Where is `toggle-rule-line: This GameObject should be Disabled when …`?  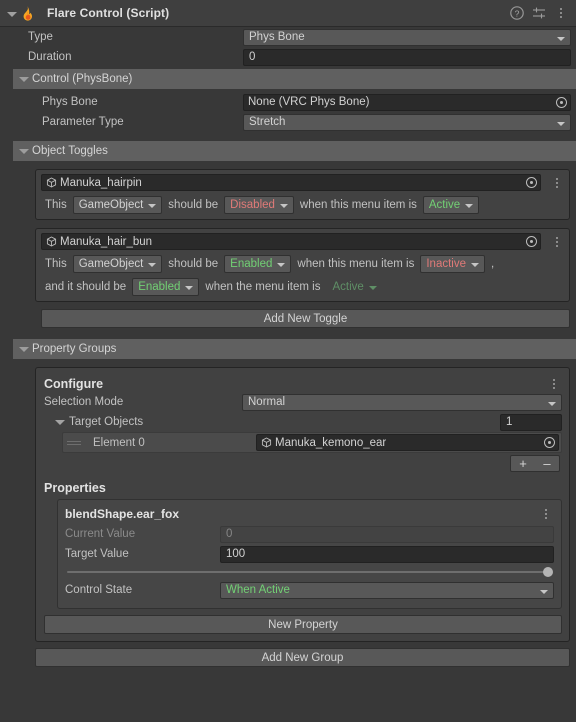
toggle-rule-line: This GameObject should be Disabled when … is located at coordinates (303, 205).